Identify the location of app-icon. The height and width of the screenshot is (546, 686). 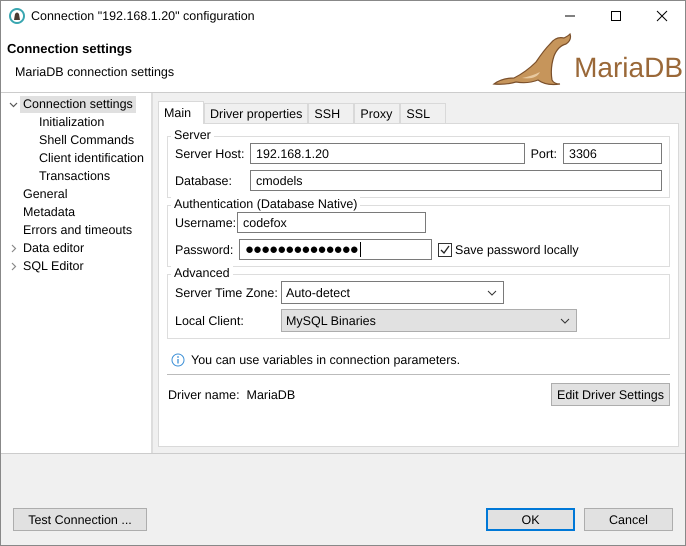
(17, 16).